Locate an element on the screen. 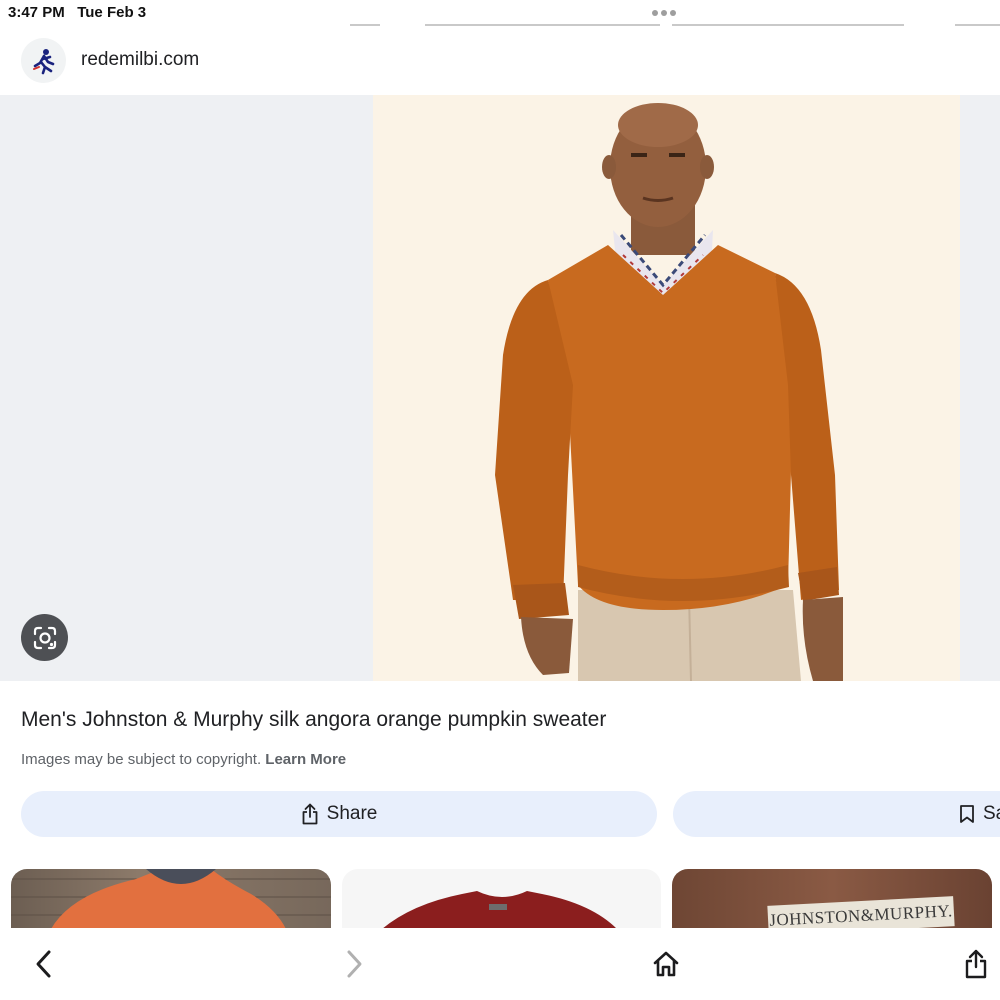  save-button: Sa is located at coordinates (836, 814).